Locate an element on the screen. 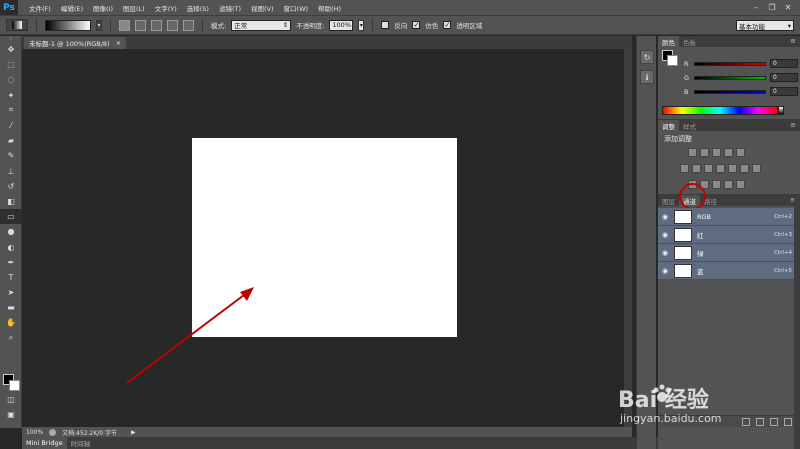  gradient-editor-swatch is located at coordinates (68, 25).